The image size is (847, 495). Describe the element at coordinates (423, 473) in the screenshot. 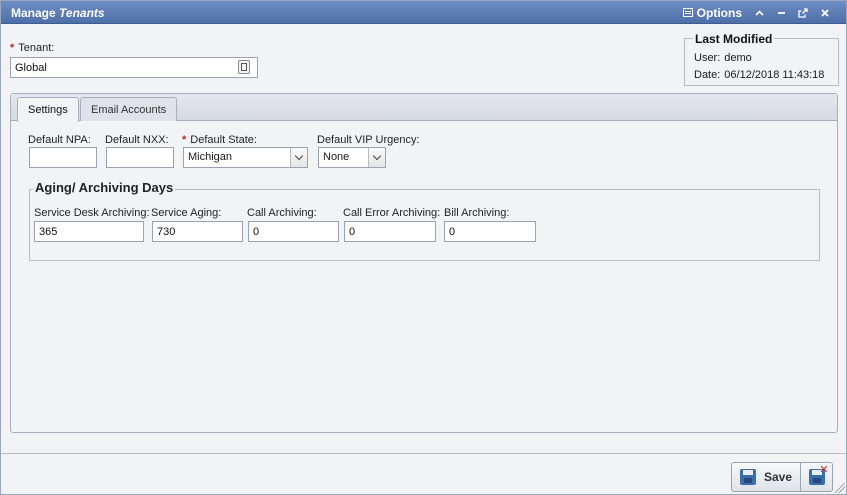

I see `window-footer: Save ✕` at that location.